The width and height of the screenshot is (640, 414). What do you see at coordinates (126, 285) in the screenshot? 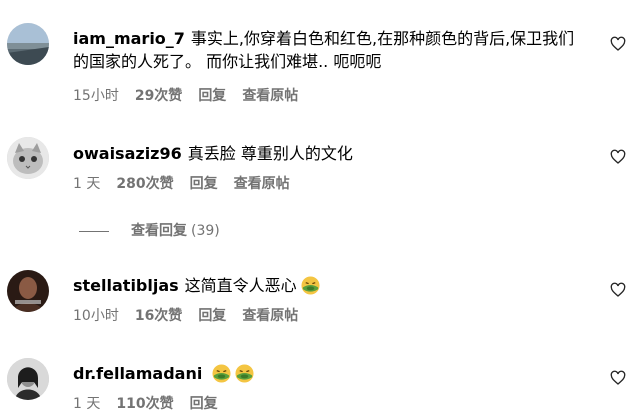
I see `comment-username: stellatibljas` at bounding box center [126, 285].